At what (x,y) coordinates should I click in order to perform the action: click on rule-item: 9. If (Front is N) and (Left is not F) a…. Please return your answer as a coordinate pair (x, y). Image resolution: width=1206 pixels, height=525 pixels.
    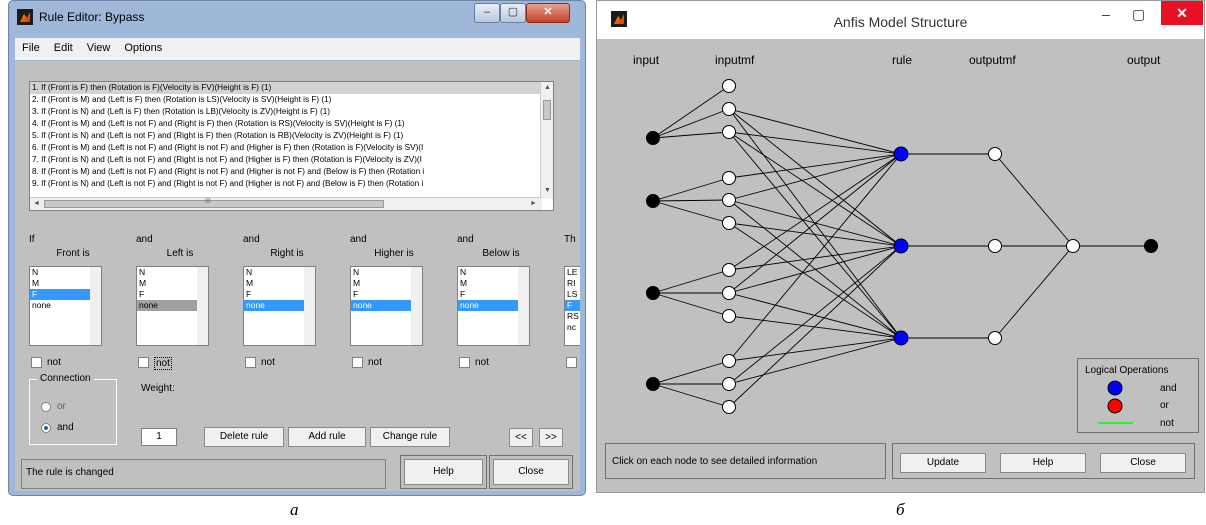
    Looking at the image, I should click on (291, 184).